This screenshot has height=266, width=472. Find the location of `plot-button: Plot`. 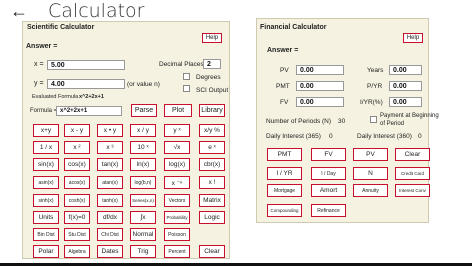

plot-button: Plot is located at coordinates (178, 110).